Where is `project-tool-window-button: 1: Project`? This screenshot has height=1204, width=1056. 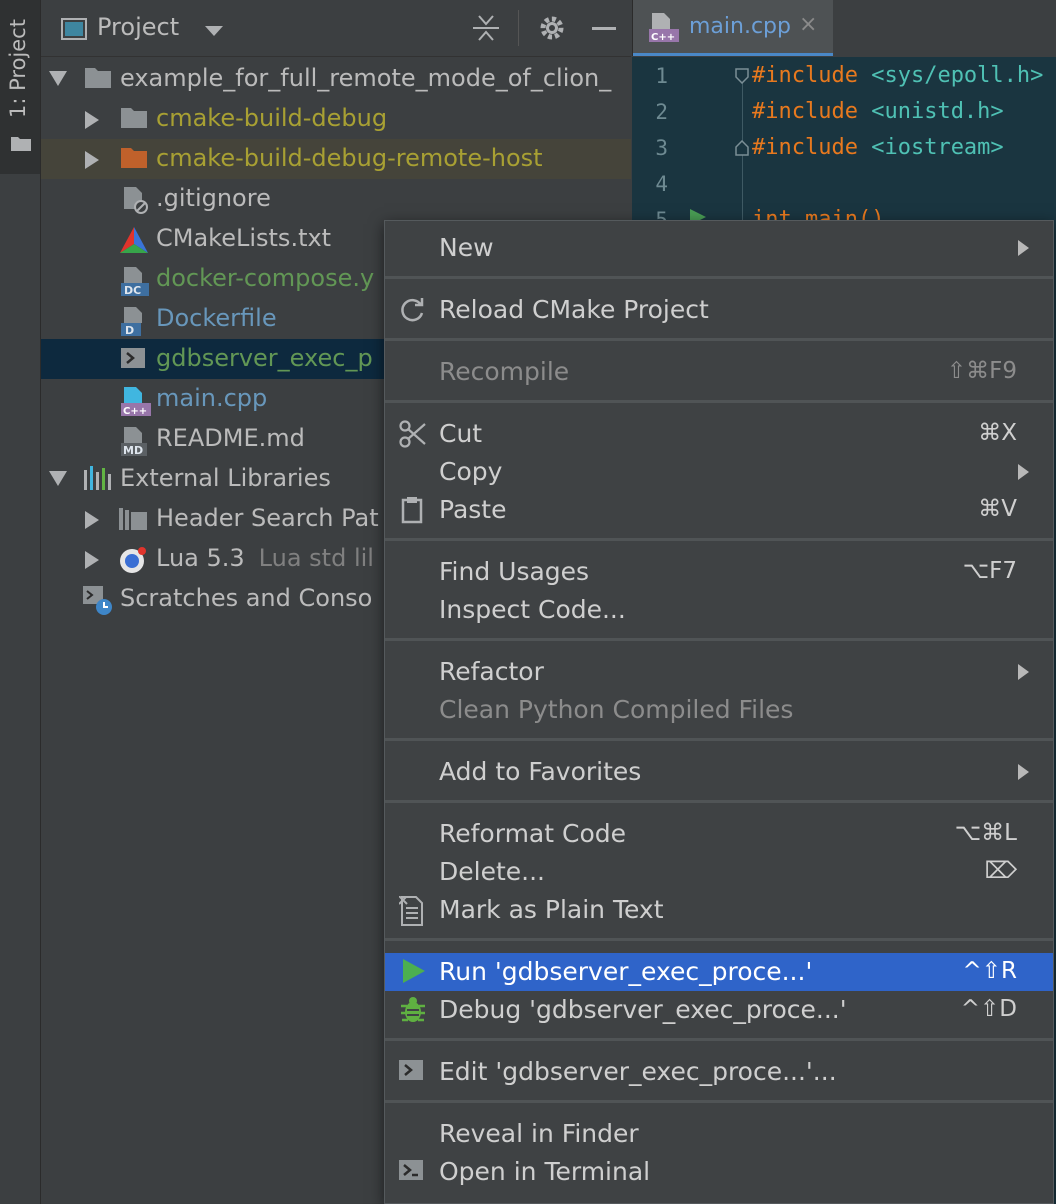 project-tool-window-button: 1: Project is located at coordinates (20, 87).